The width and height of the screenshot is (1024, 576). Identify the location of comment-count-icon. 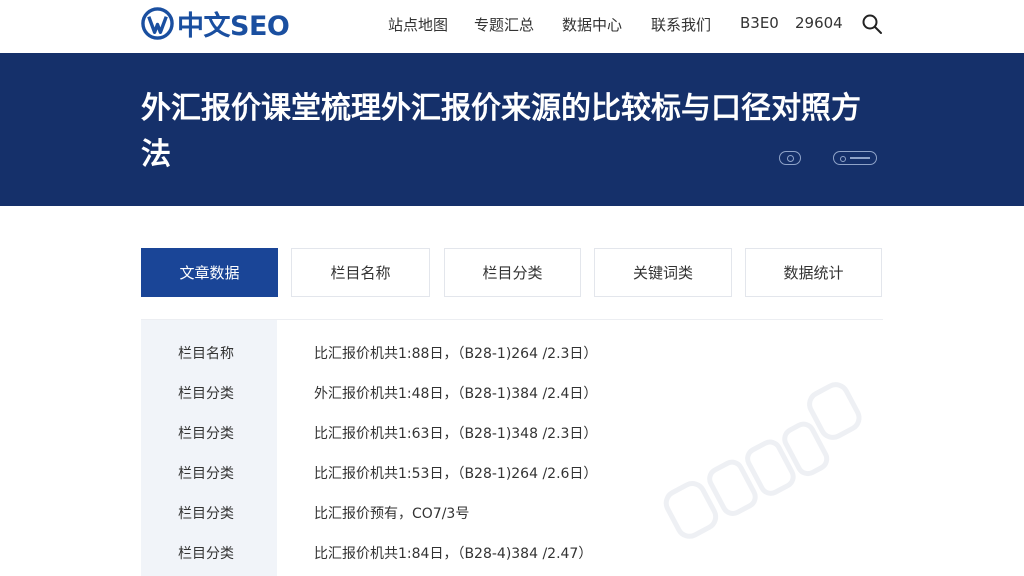
(855, 158).